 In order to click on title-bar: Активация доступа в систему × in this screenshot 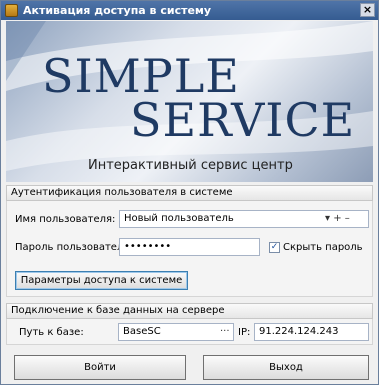, I will do `click(189, 10)`.